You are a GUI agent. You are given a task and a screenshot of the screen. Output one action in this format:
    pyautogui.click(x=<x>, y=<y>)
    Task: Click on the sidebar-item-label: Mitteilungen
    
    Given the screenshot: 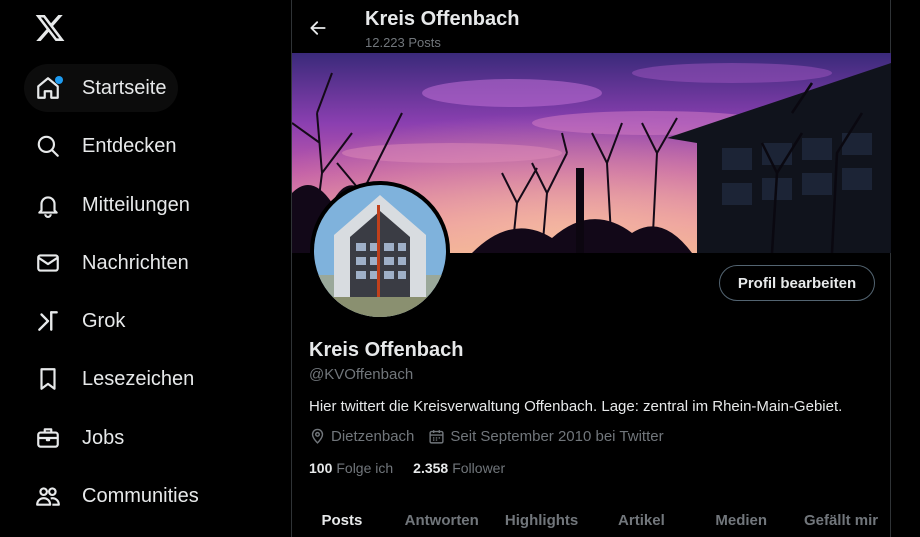 What is the action you would take?
    pyautogui.click(x=136, y=204)
    